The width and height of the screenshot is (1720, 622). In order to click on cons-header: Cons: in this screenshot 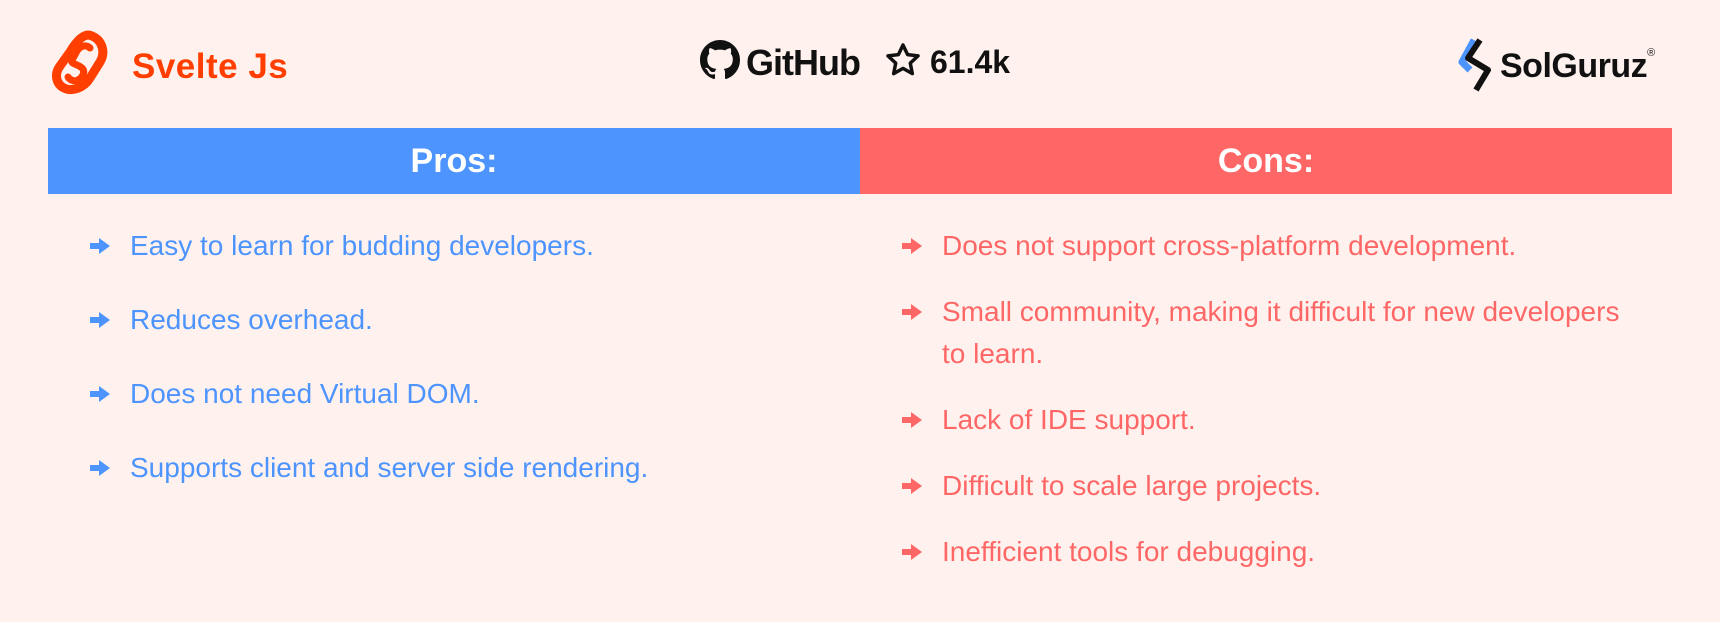, I will do `click(1266, 161)`.